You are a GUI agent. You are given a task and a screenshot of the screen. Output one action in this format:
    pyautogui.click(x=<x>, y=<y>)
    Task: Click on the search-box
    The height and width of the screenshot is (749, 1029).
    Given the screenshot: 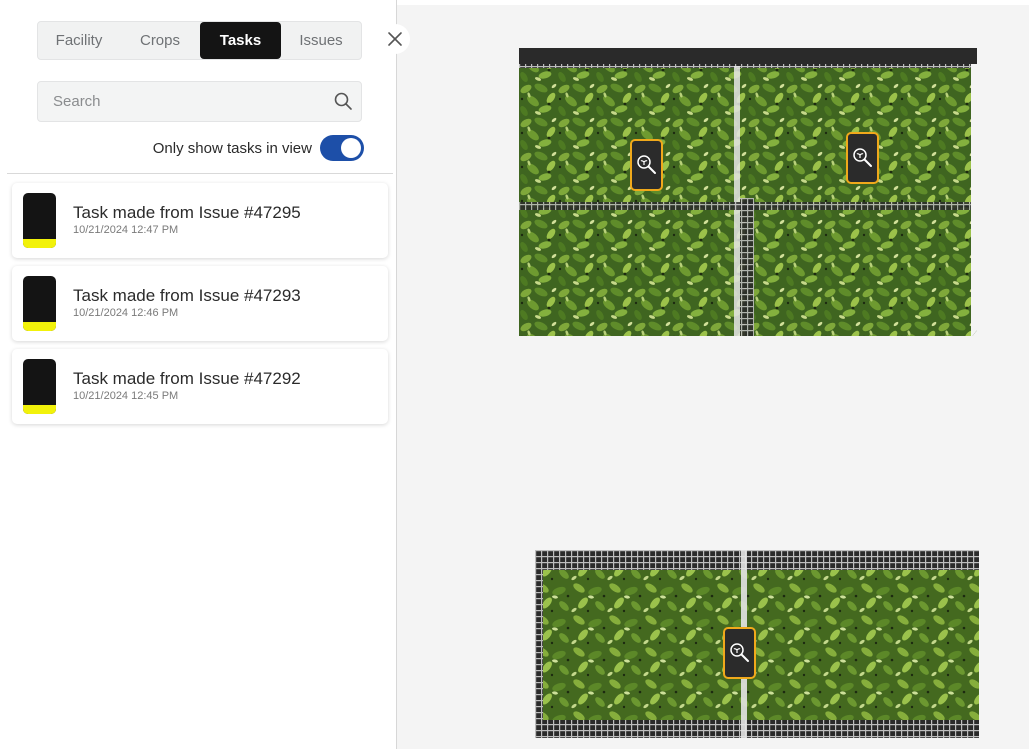 What is the action you would take?
    pyautogui.click(x=199, y=101)
    